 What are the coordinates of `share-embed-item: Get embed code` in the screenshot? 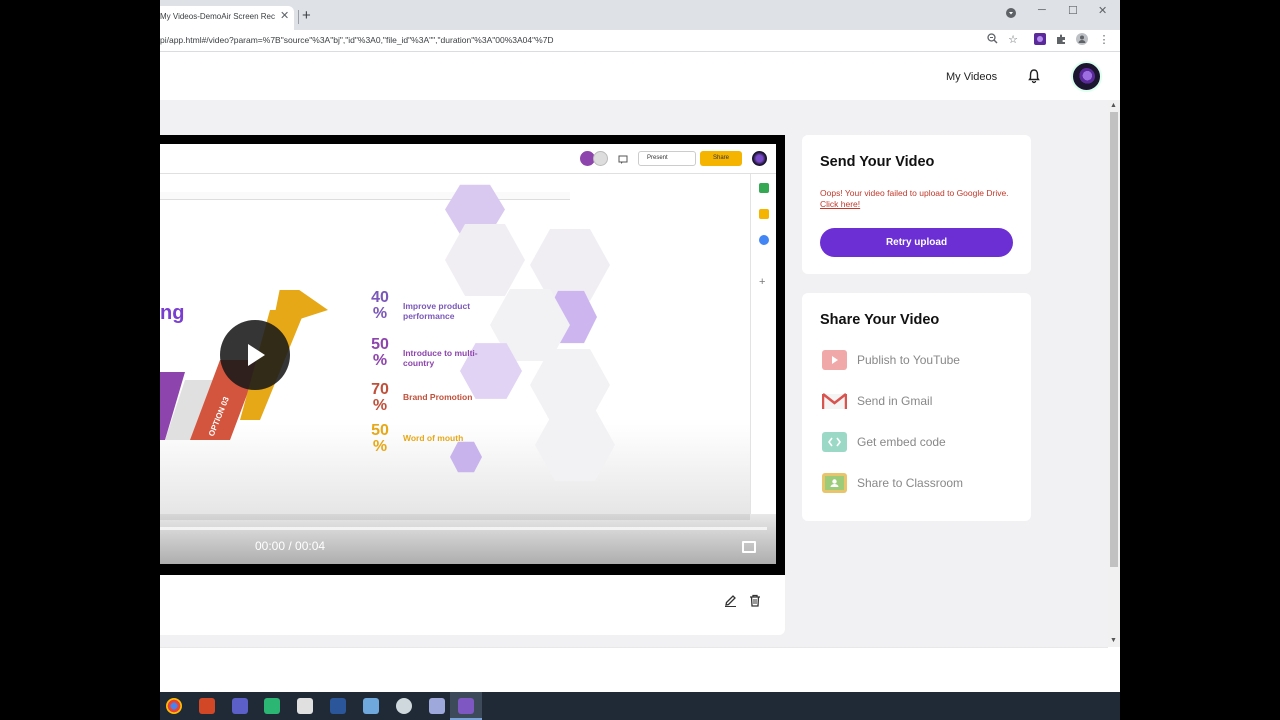 It's located at (922, 442).